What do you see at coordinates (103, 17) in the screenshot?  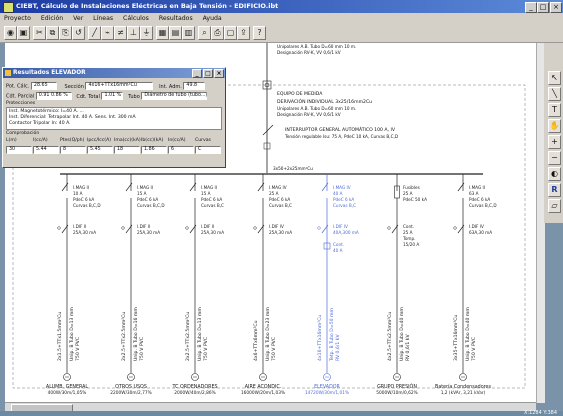 I see `menu-lineas: Líneas` at bounding box center [103, 17].